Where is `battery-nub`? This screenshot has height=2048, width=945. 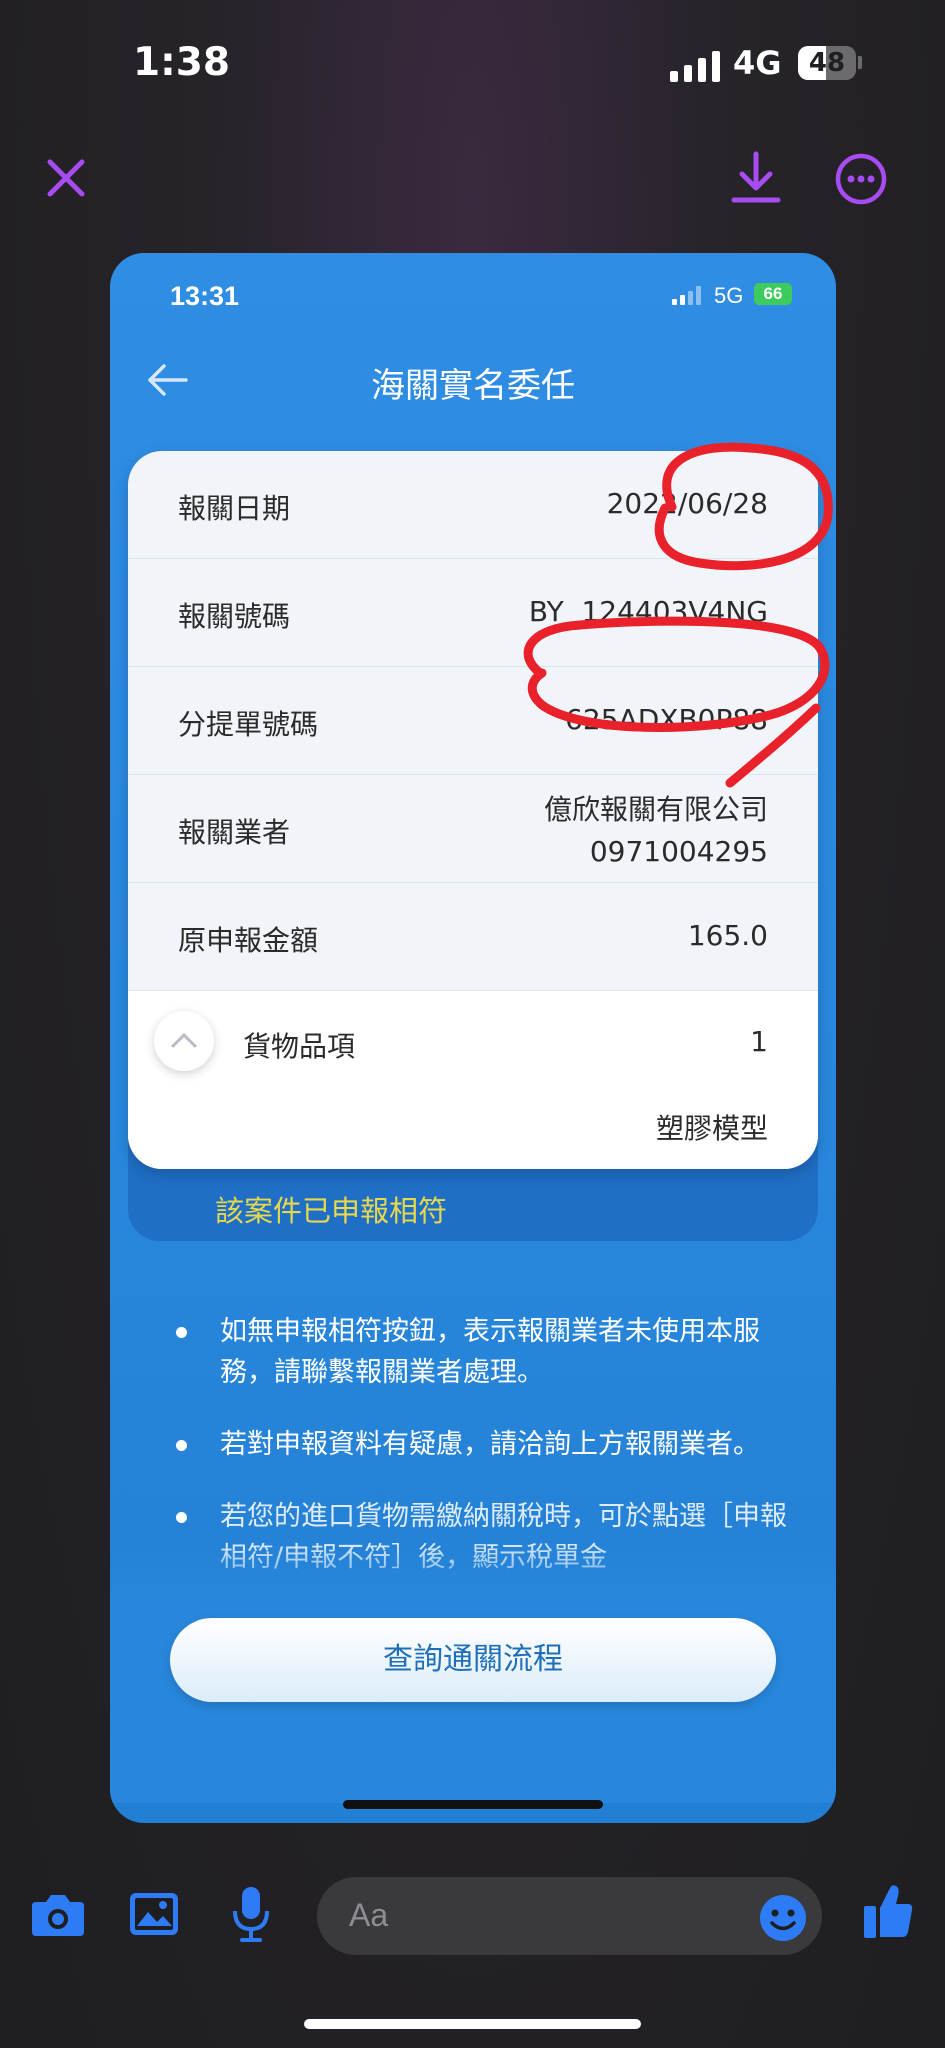 battery-nub is located at coordinates (860, 62).